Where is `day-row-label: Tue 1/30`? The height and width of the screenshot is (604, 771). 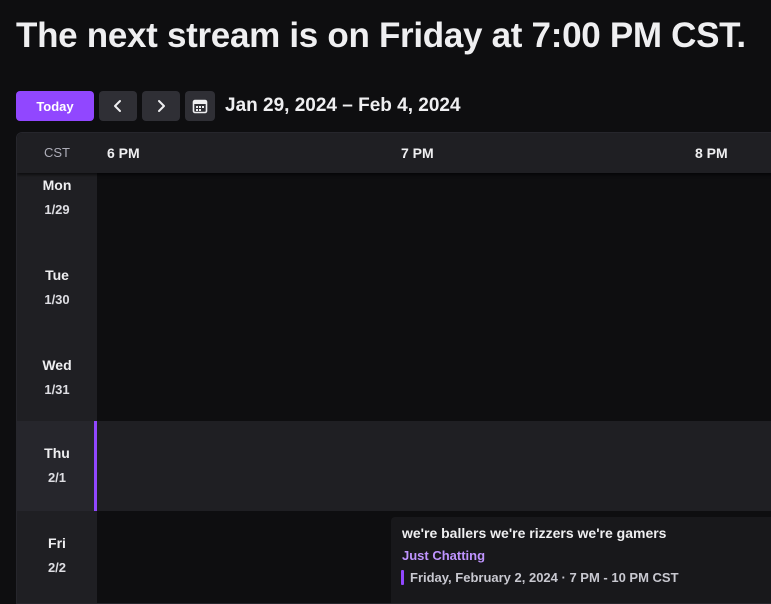 day-row-label: Tue 1/30 is located at coordinates (57, 298).